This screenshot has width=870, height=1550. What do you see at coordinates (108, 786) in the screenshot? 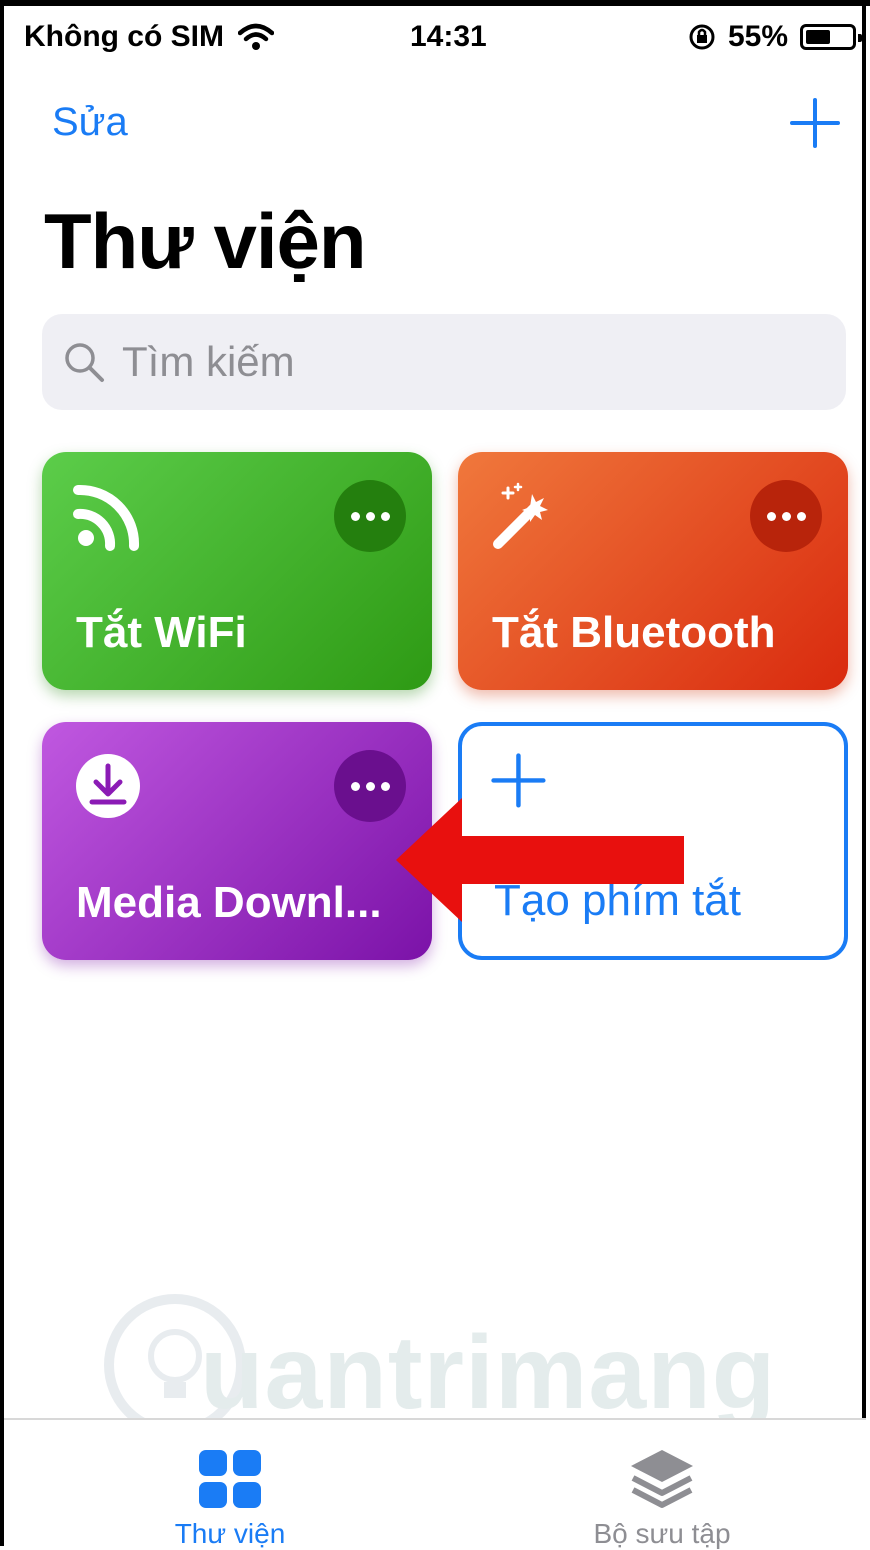
I see `download-icon` at bounding box center [108, 786].